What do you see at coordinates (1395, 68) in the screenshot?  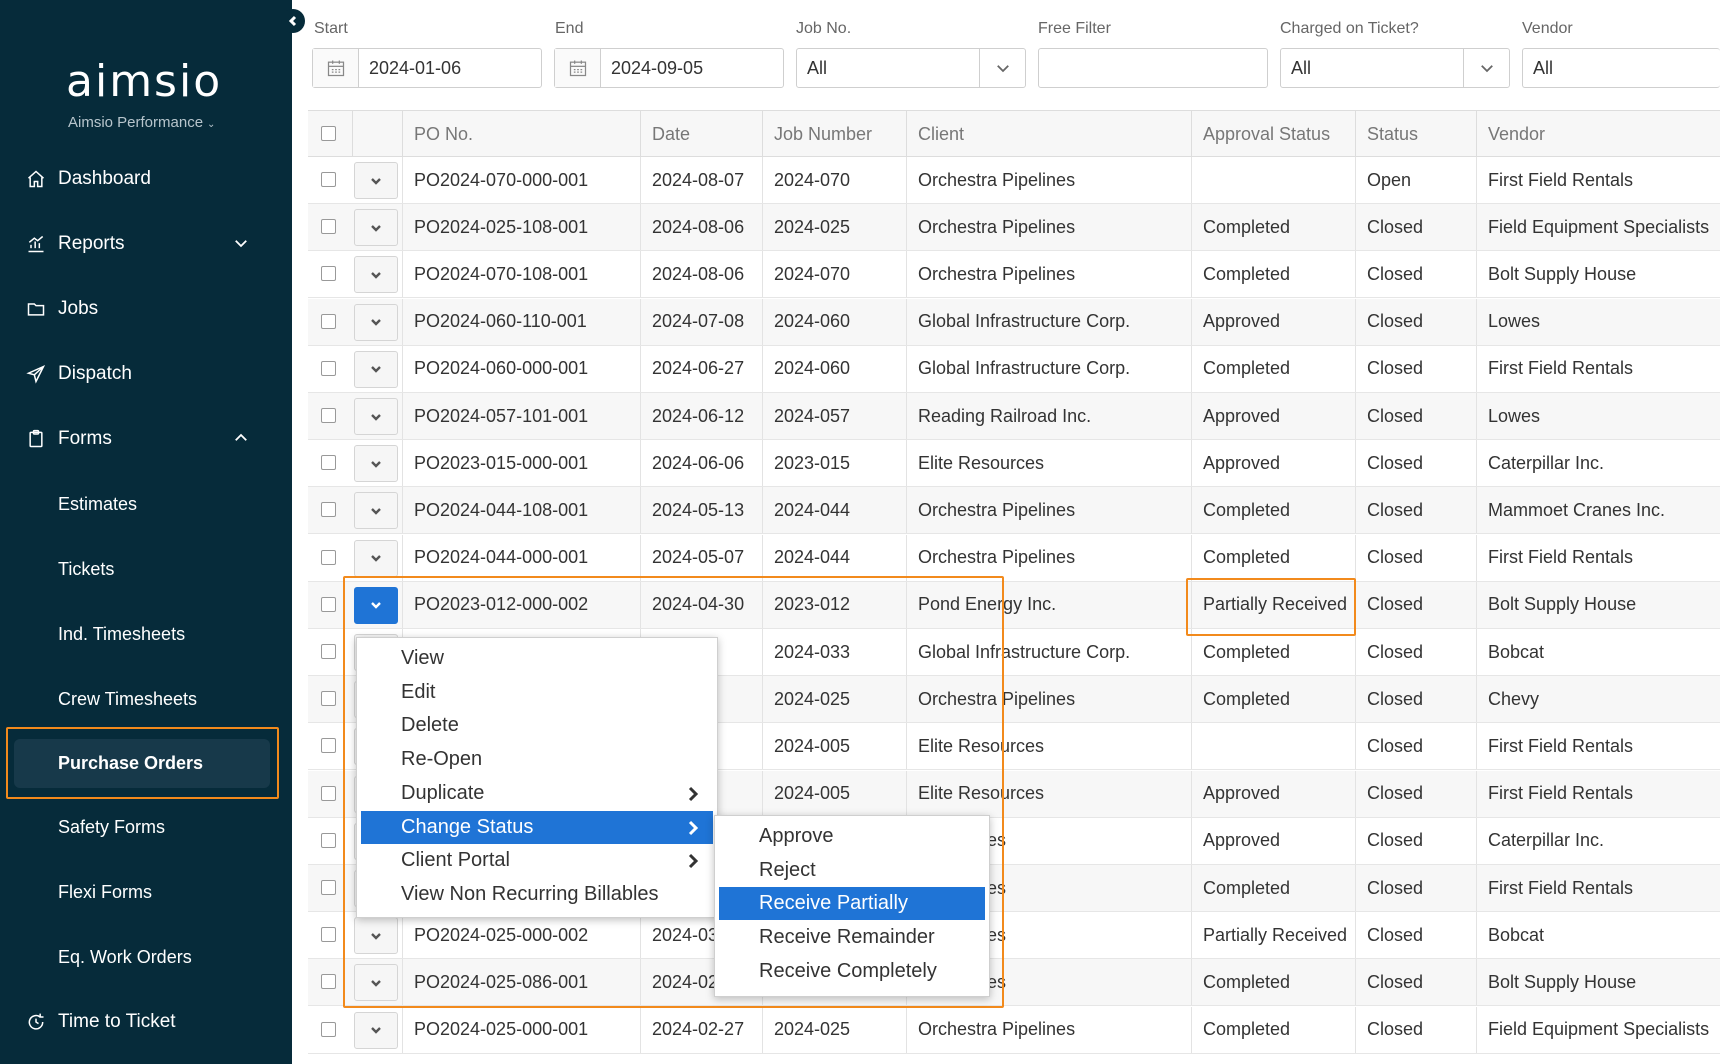 I see `charged-on-ticket-select: All` at bounding box center [1395, 68].